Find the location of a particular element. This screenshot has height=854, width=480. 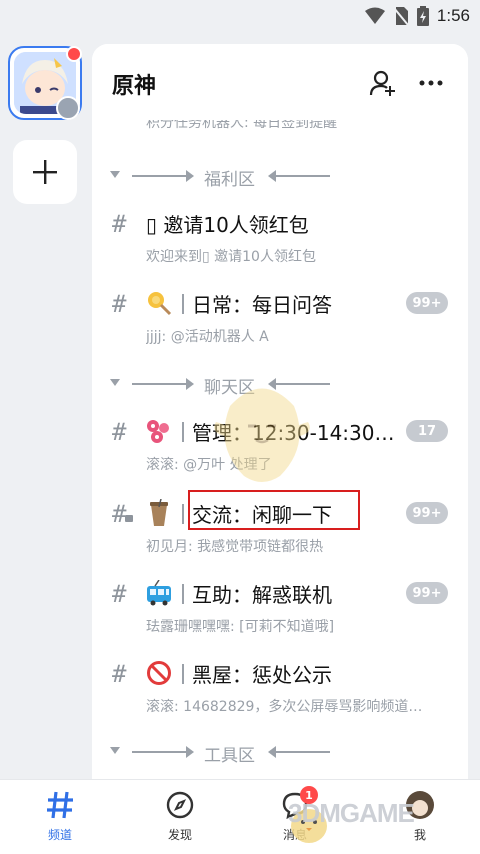

channel-preview: 珐露珊嘿嘿嘿: [可莉不知道哦] is located at coordinates (240, 627).